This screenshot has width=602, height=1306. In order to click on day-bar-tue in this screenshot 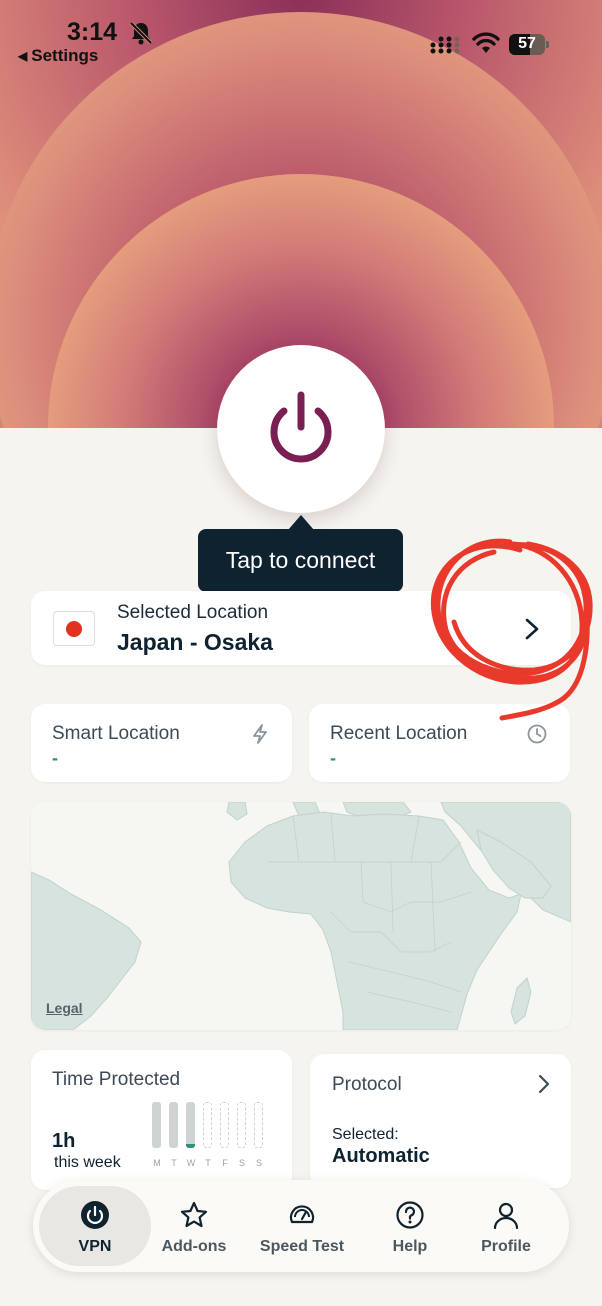, I will do `click(173, 1125)`.